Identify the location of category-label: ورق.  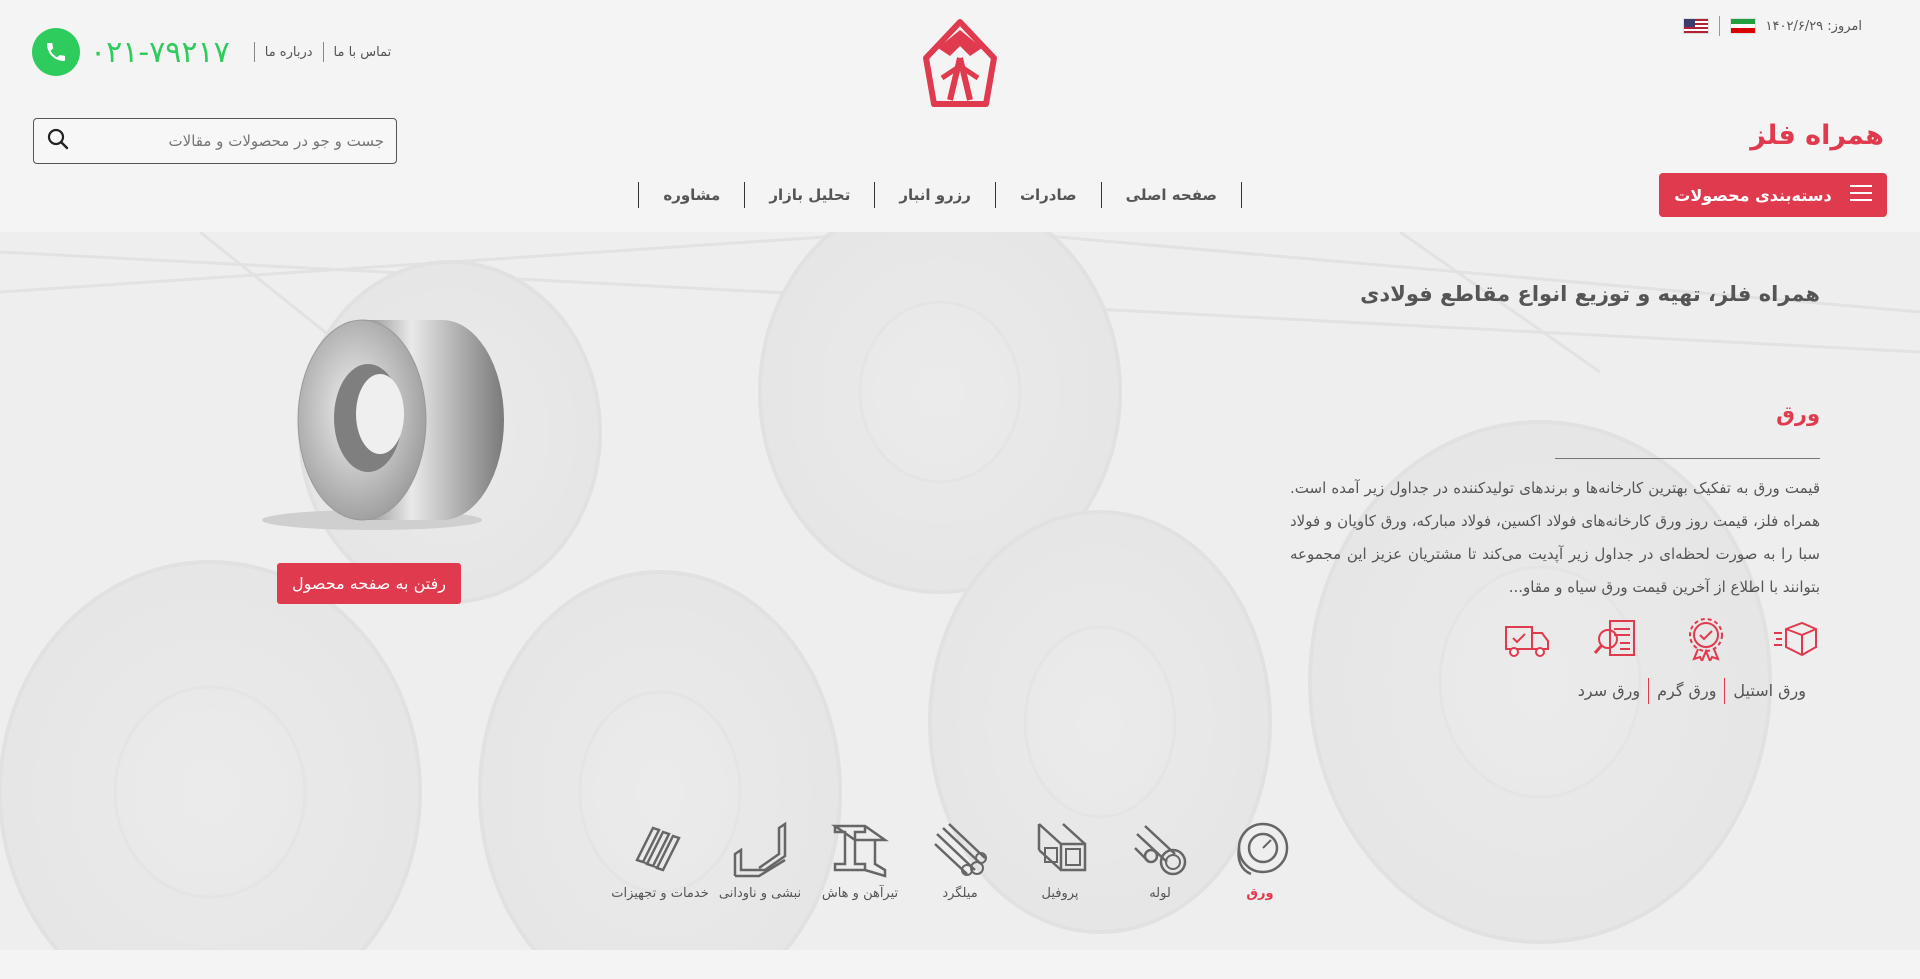
(1260, 893).